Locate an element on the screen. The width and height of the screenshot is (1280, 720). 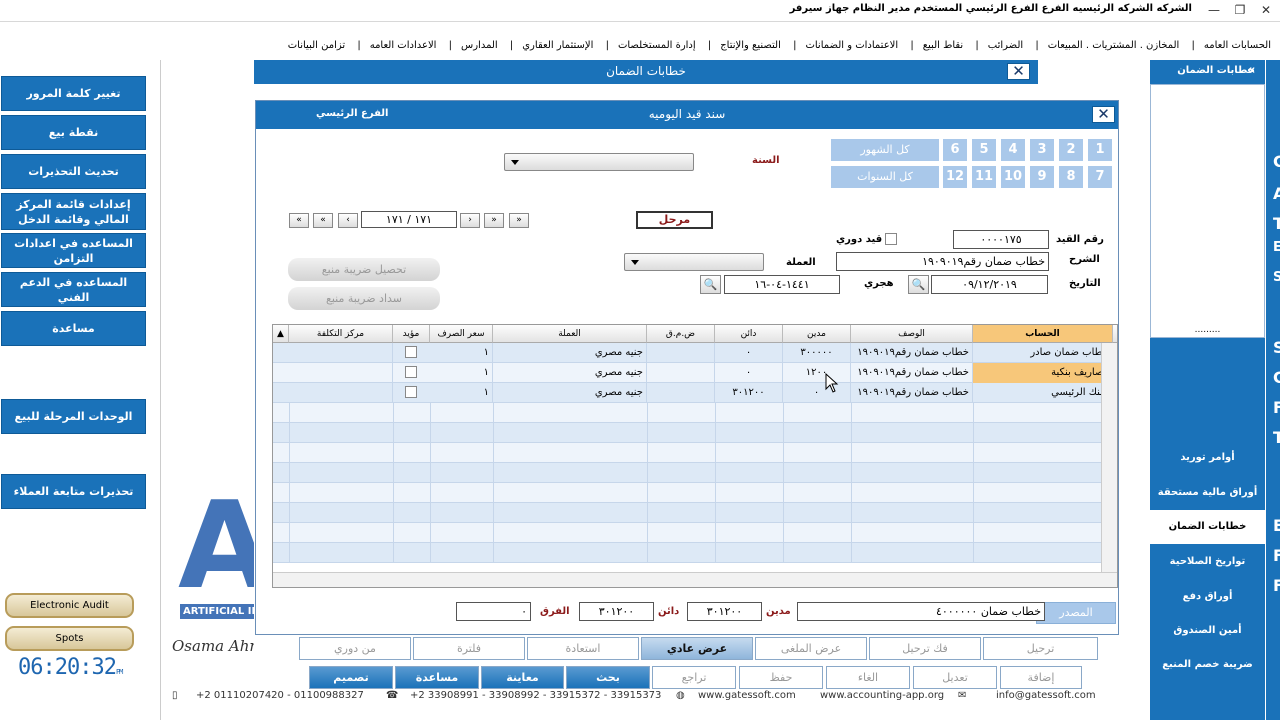
menu-item-taxes: الضرائب is located at coordinates (1005, 45).